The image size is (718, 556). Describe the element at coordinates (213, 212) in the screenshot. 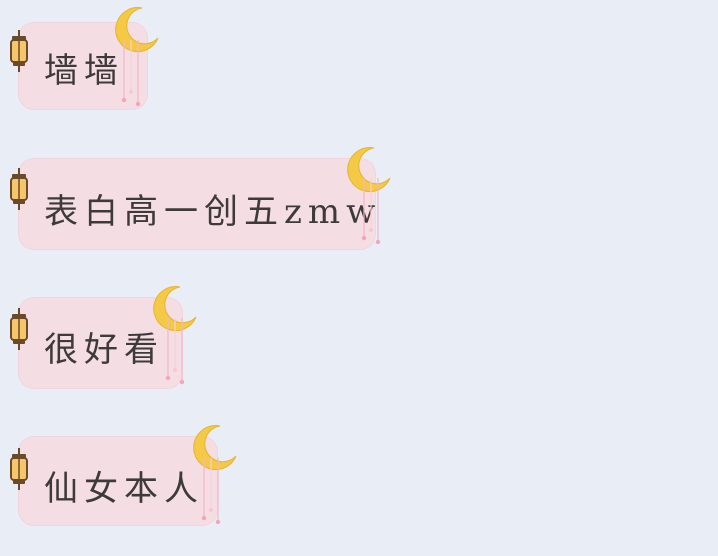

I see `message-text: 表白高一创五zmw` at that location.